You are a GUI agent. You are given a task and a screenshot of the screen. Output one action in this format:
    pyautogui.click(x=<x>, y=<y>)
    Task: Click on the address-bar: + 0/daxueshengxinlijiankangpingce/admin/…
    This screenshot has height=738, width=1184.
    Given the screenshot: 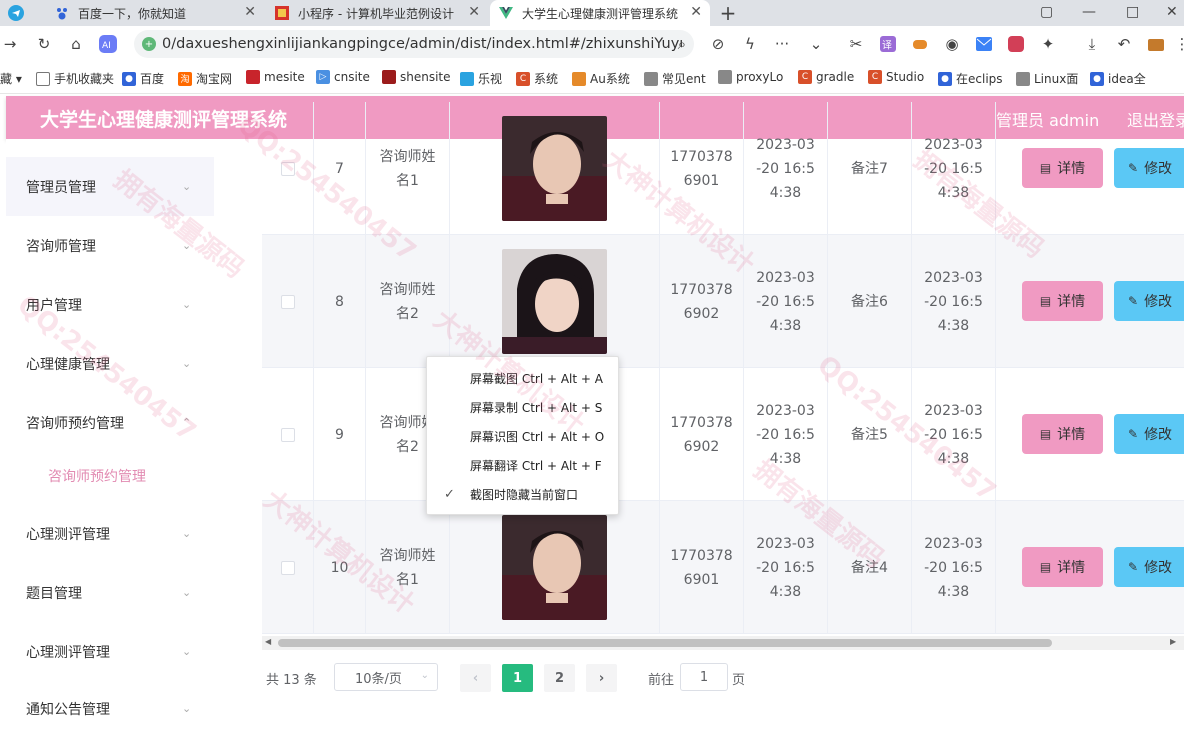 What is the action you would take?
    pyautogui.click(x=414, y=44)
    